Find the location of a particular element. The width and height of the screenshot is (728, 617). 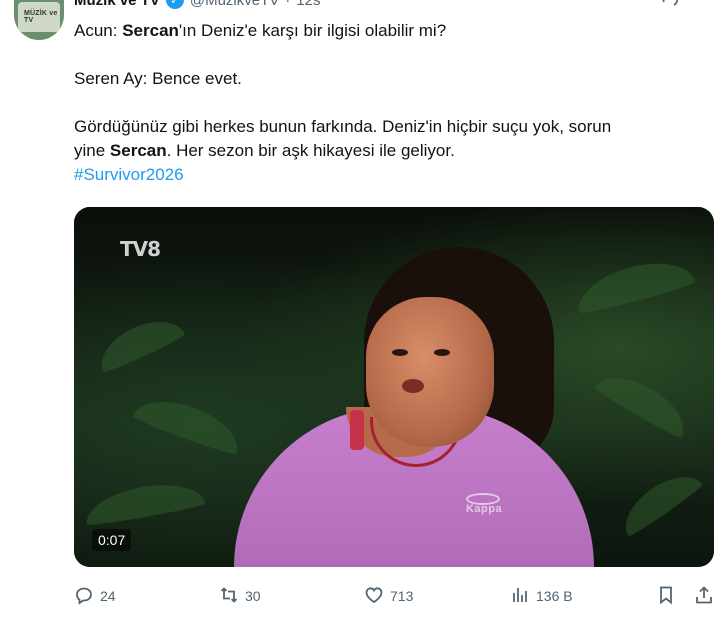

reply-count: 24 is located at coordinates (108, 596).